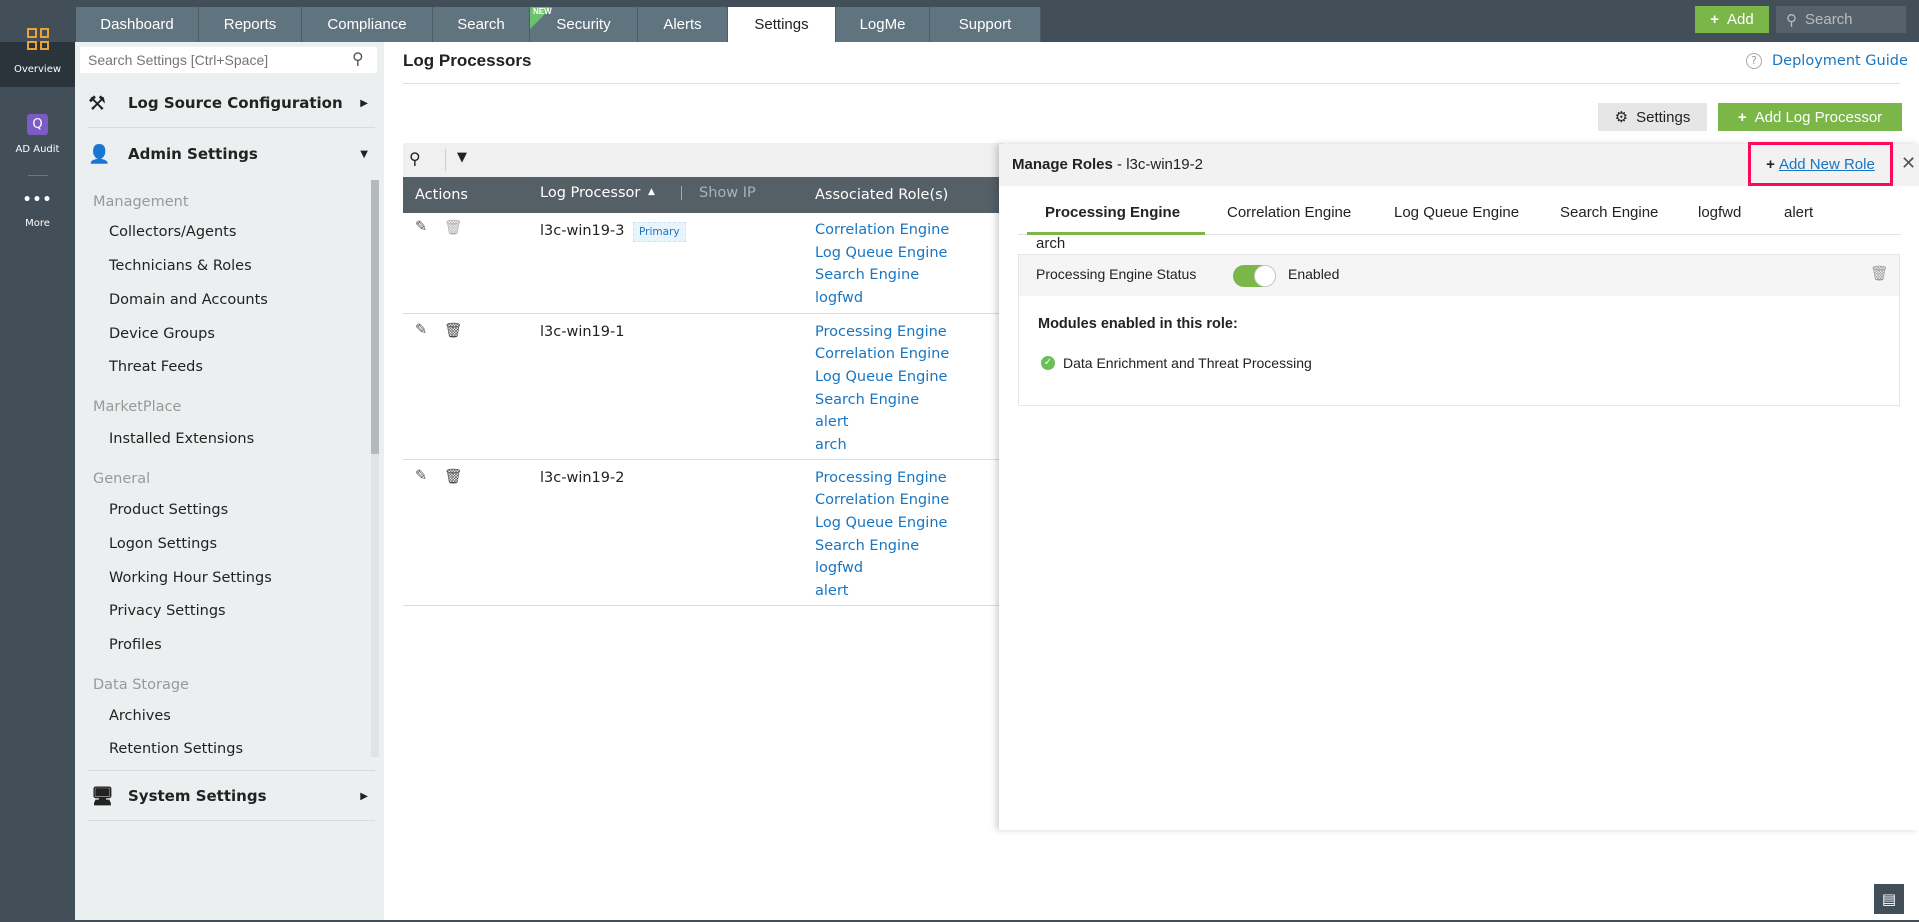 This screenshot has width=1919, height=922. I want to click on role-tab-log-queue-engine: Log Queue Engine, so click(1456, 212).